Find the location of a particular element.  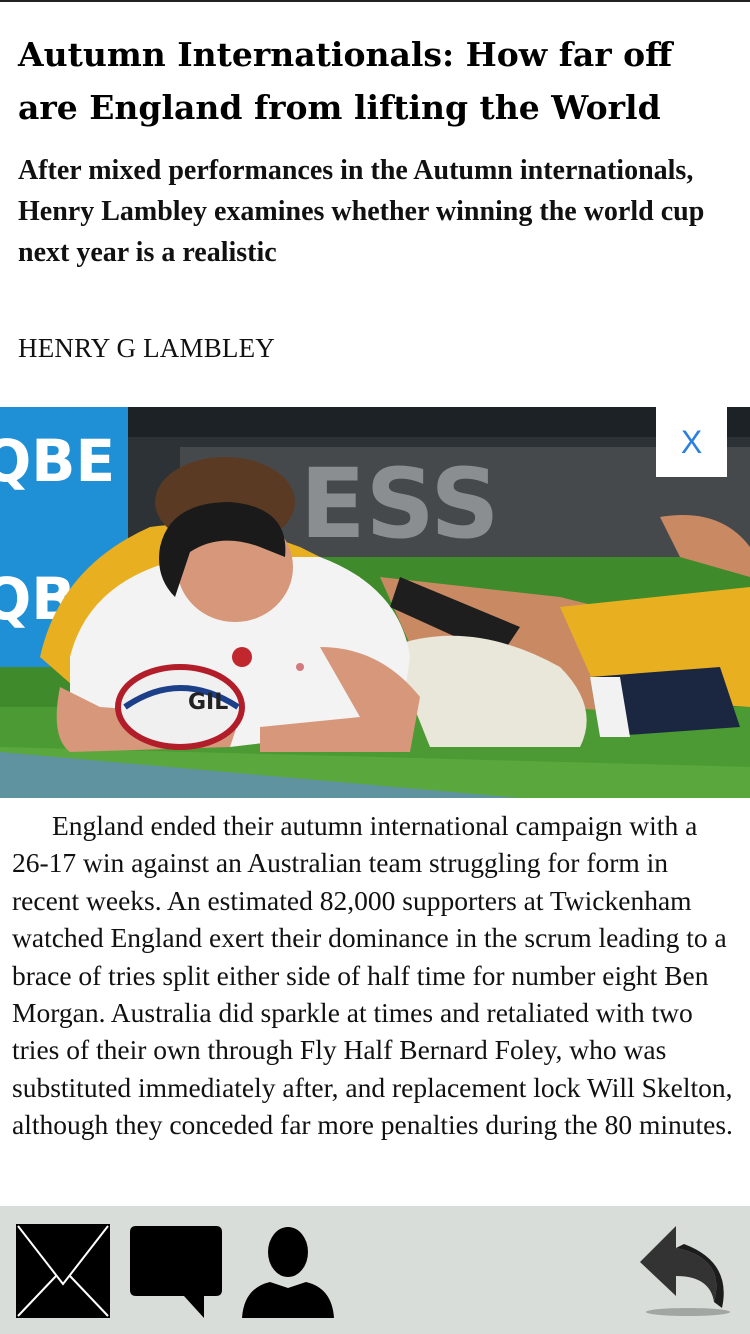

top-border is located at coordinates (375, 1).